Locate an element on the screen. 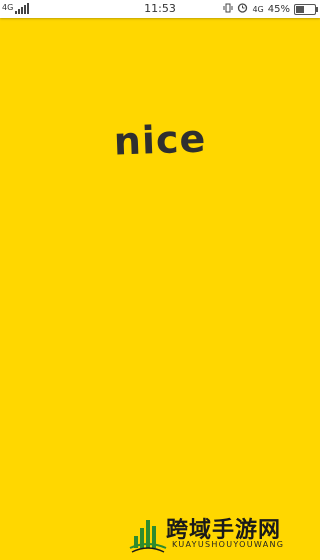  battery-icon is located at coordinates (306, 9).